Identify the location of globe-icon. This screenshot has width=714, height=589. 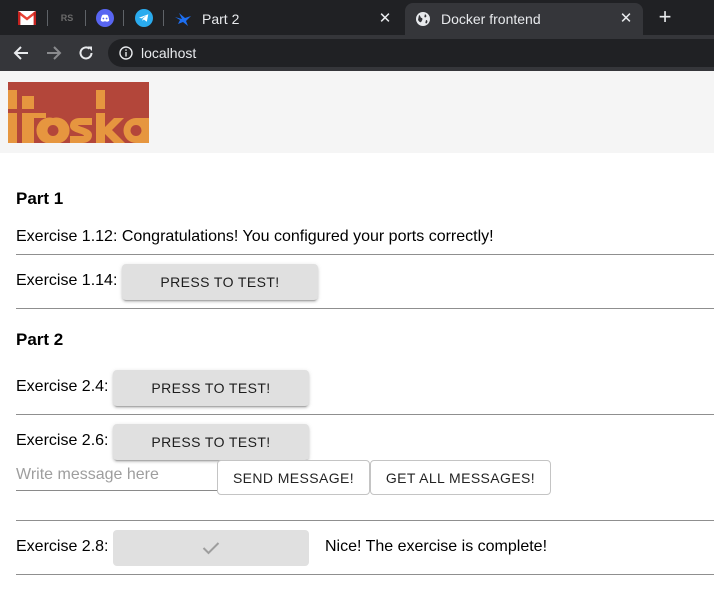
(423, 19).